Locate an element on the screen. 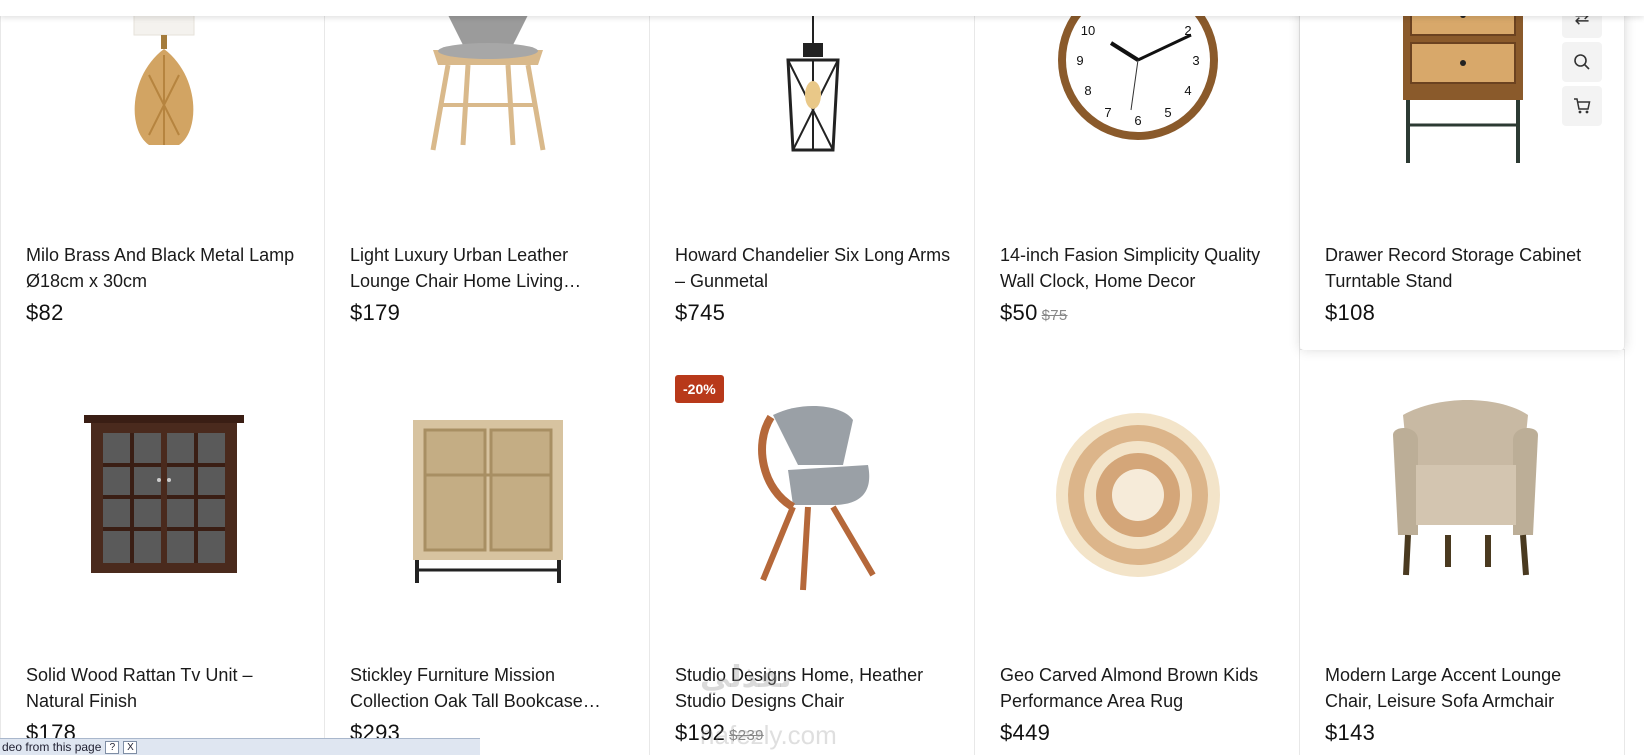 This screenshot has width=1644, height=755. old-price: $239 is located at coordinates (746, 735).